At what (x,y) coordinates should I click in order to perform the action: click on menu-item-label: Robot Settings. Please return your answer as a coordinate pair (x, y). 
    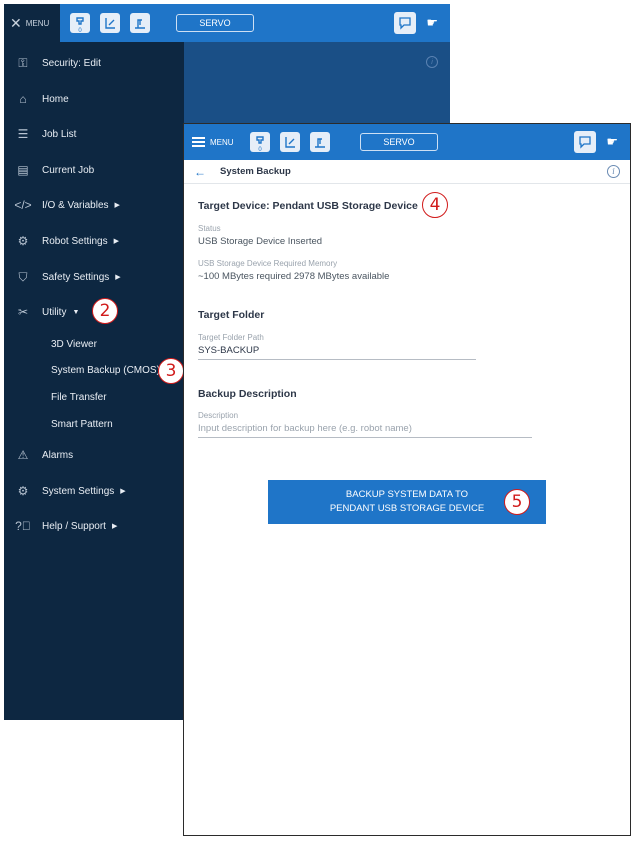
    Looking at the image, I should click on (75, 241).